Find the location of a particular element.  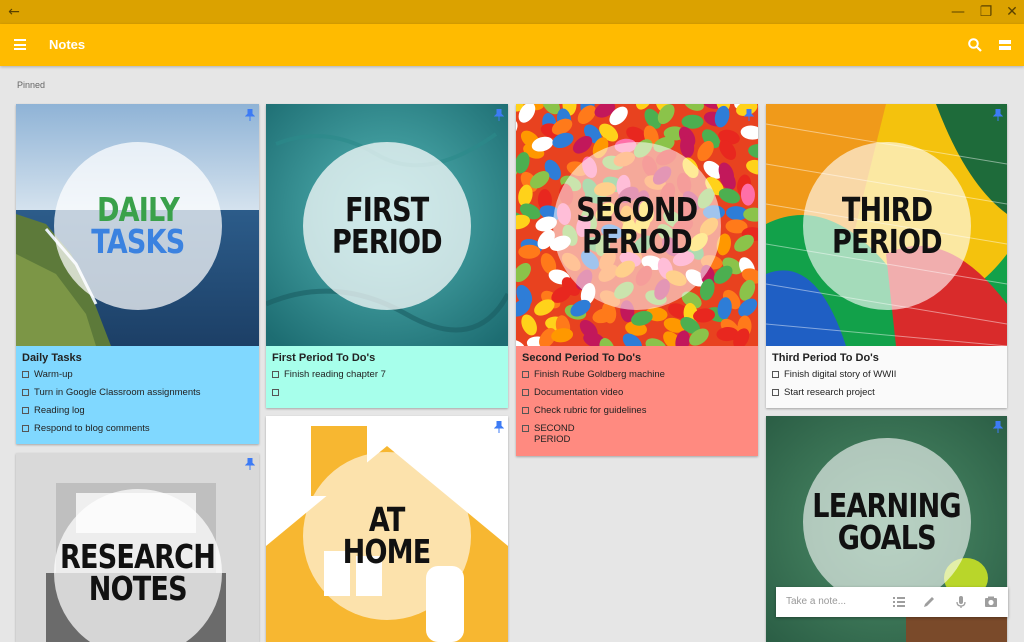

checklist-item: SECOND PERIOD is located at coordinates (637, 434).